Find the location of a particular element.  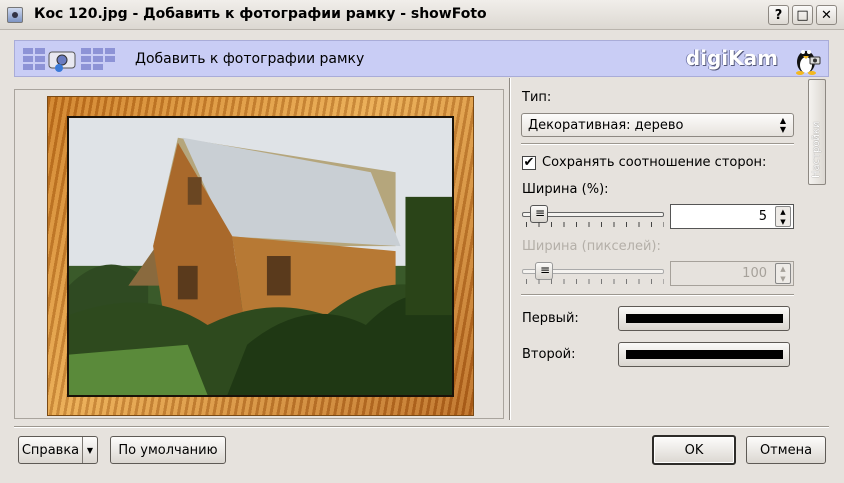

dropdown-arrow-icon: ▼ is located at coordinates (89, 450).